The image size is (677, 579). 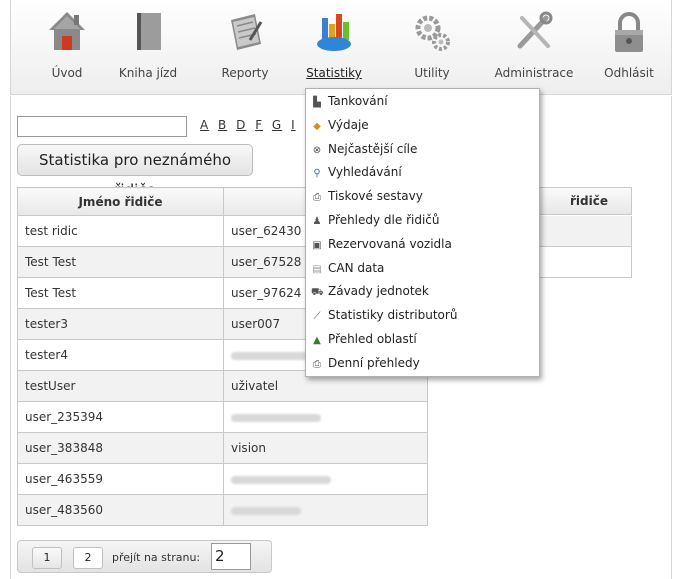 What do you see at coordinates (67, 73) in the screenshot?
I see `nav-label: Úvod` at bounding box center [67, 73].